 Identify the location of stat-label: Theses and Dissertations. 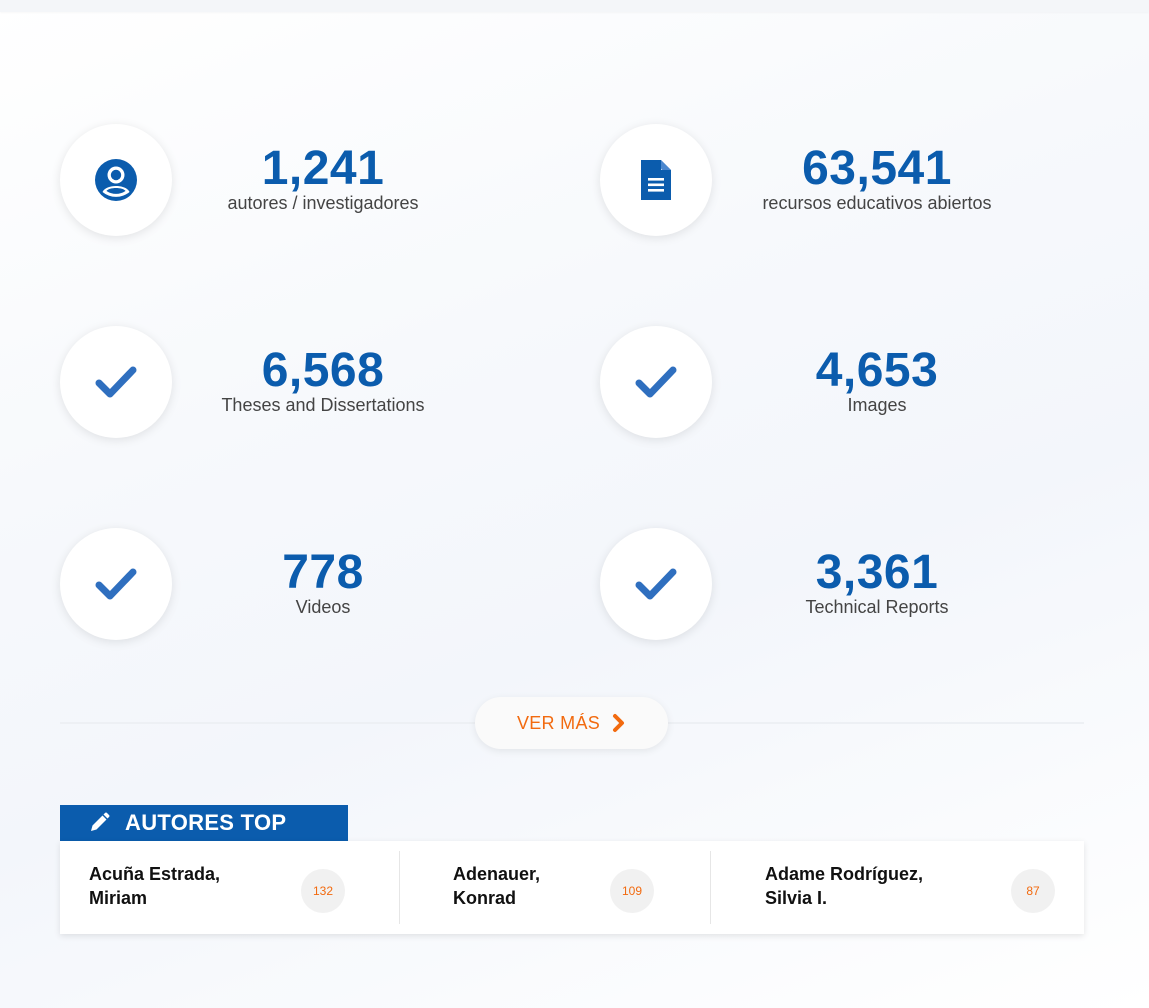
(323, 405).